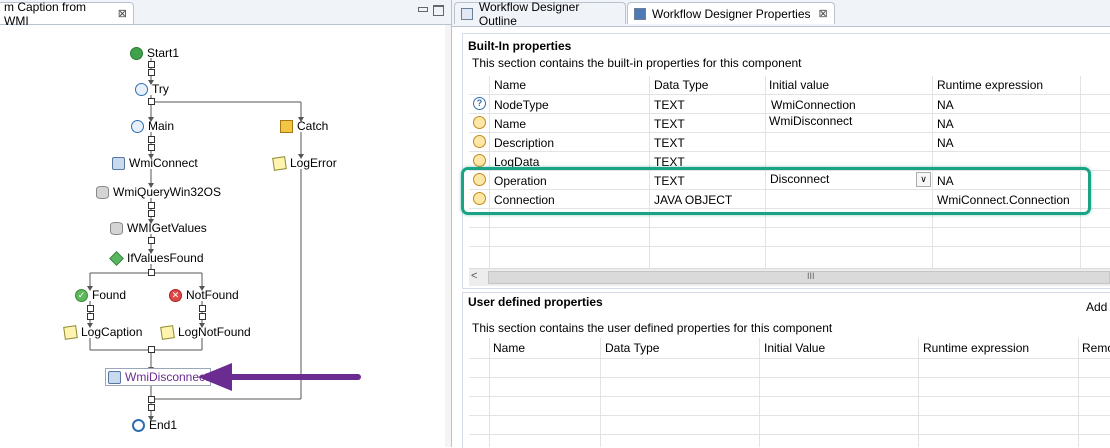 This screenshot has width=1110, height=448. I want to click on properties-icon, so click(640, 13).